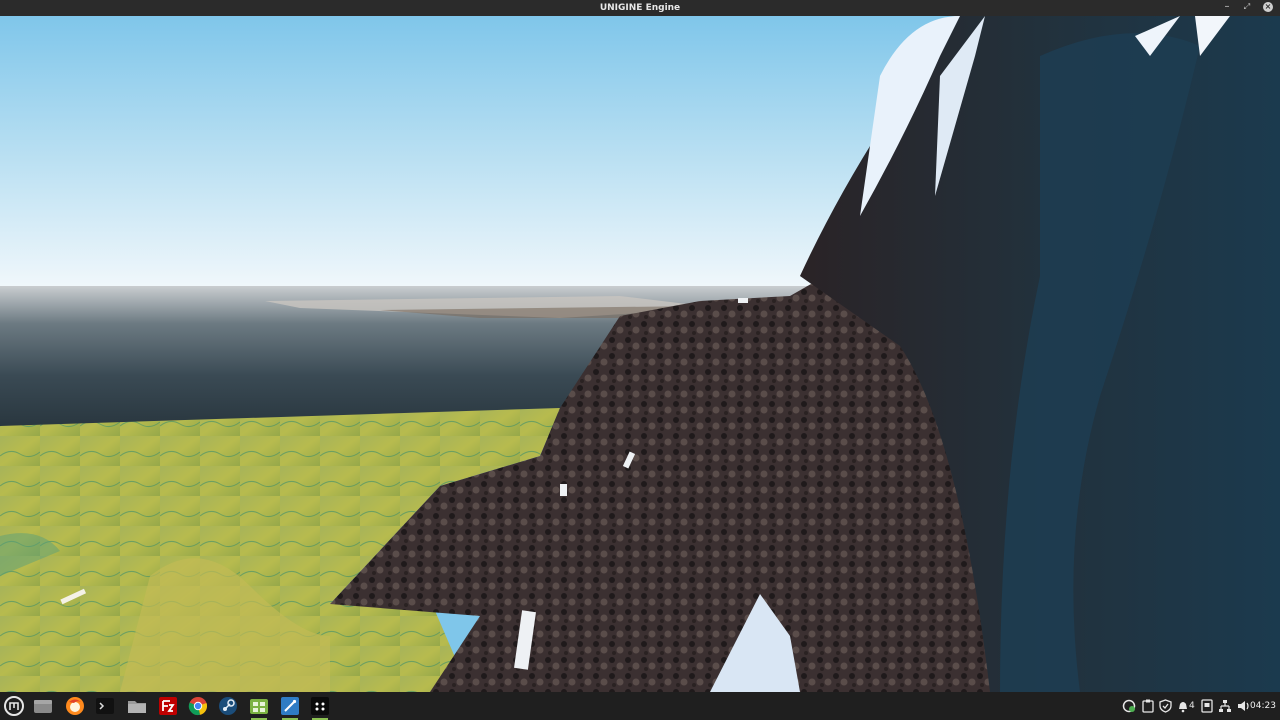 The width and height of the screenshot is (1280, 720). I want to click on minimize-icon: –, so click(1227, 6).